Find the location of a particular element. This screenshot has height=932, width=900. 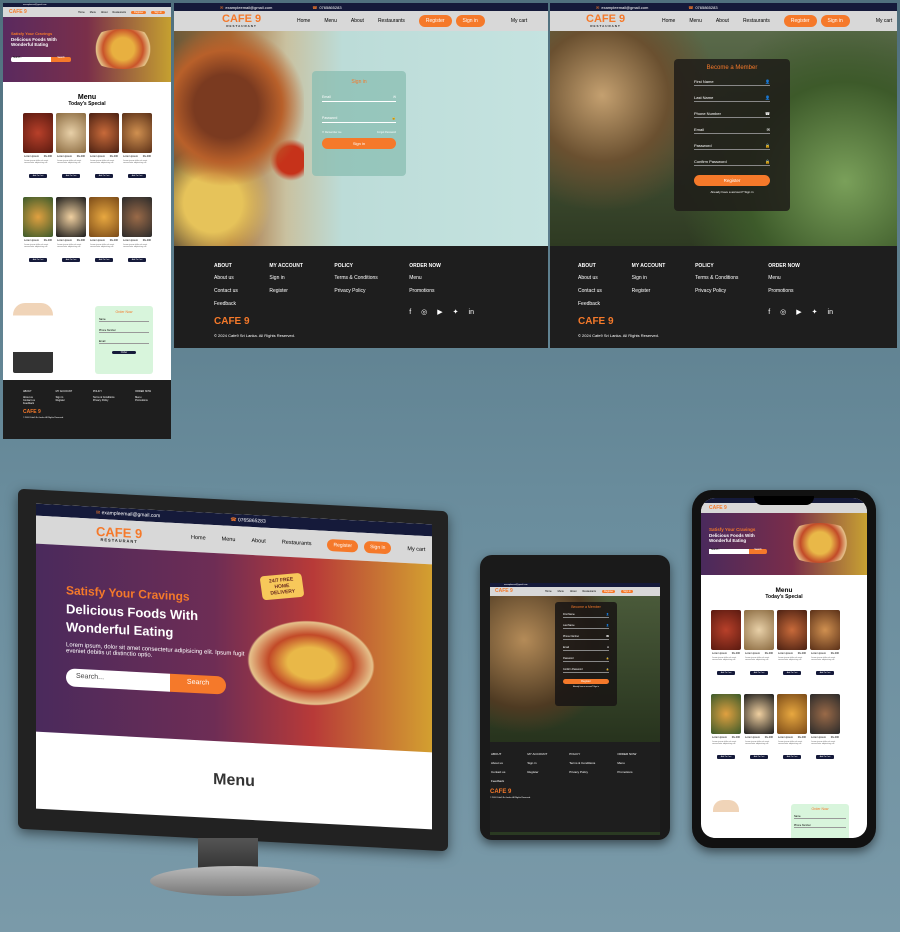

order-email-field: Email is located at coordinates (124, 342).